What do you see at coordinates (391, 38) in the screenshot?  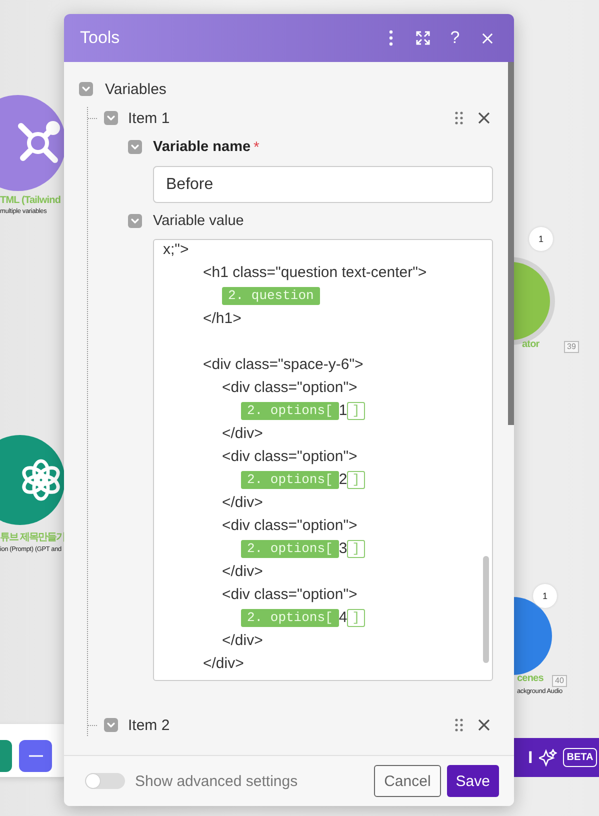 I see `kebab-icon` at bounding box center [391, 38].